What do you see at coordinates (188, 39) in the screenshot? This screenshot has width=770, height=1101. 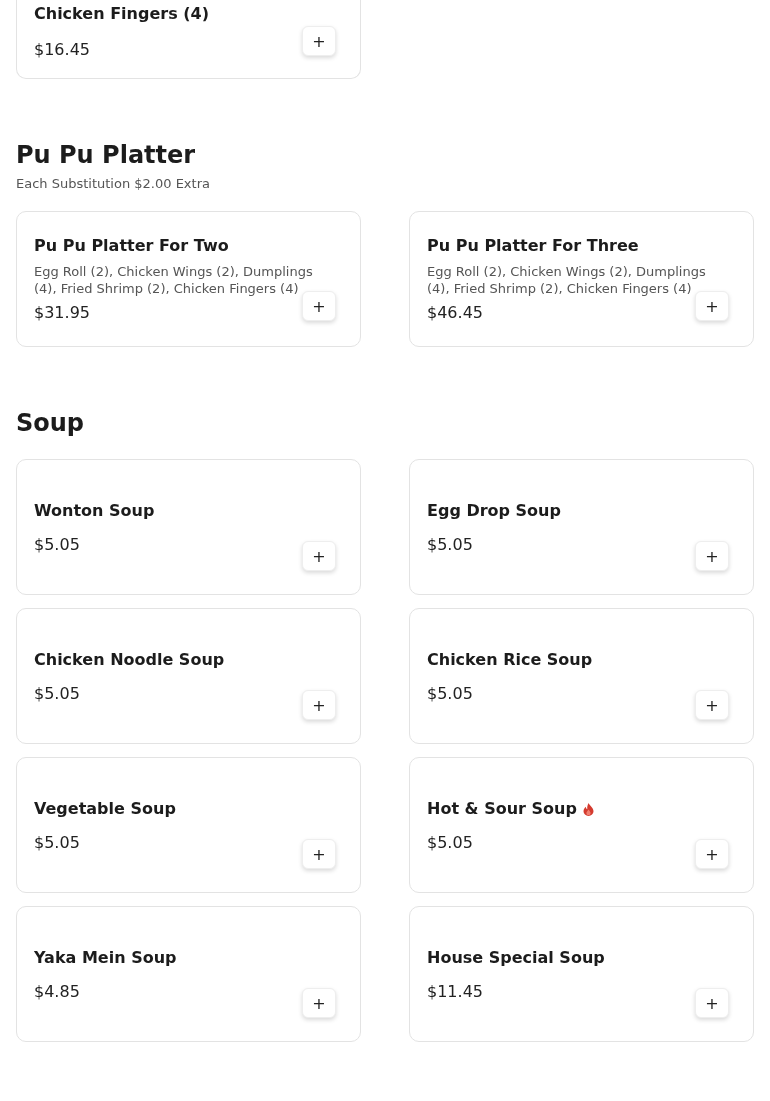 I see `menu-item-card: Chicken Fingers (4) $16.45 +` at bounding box center [188, 39].